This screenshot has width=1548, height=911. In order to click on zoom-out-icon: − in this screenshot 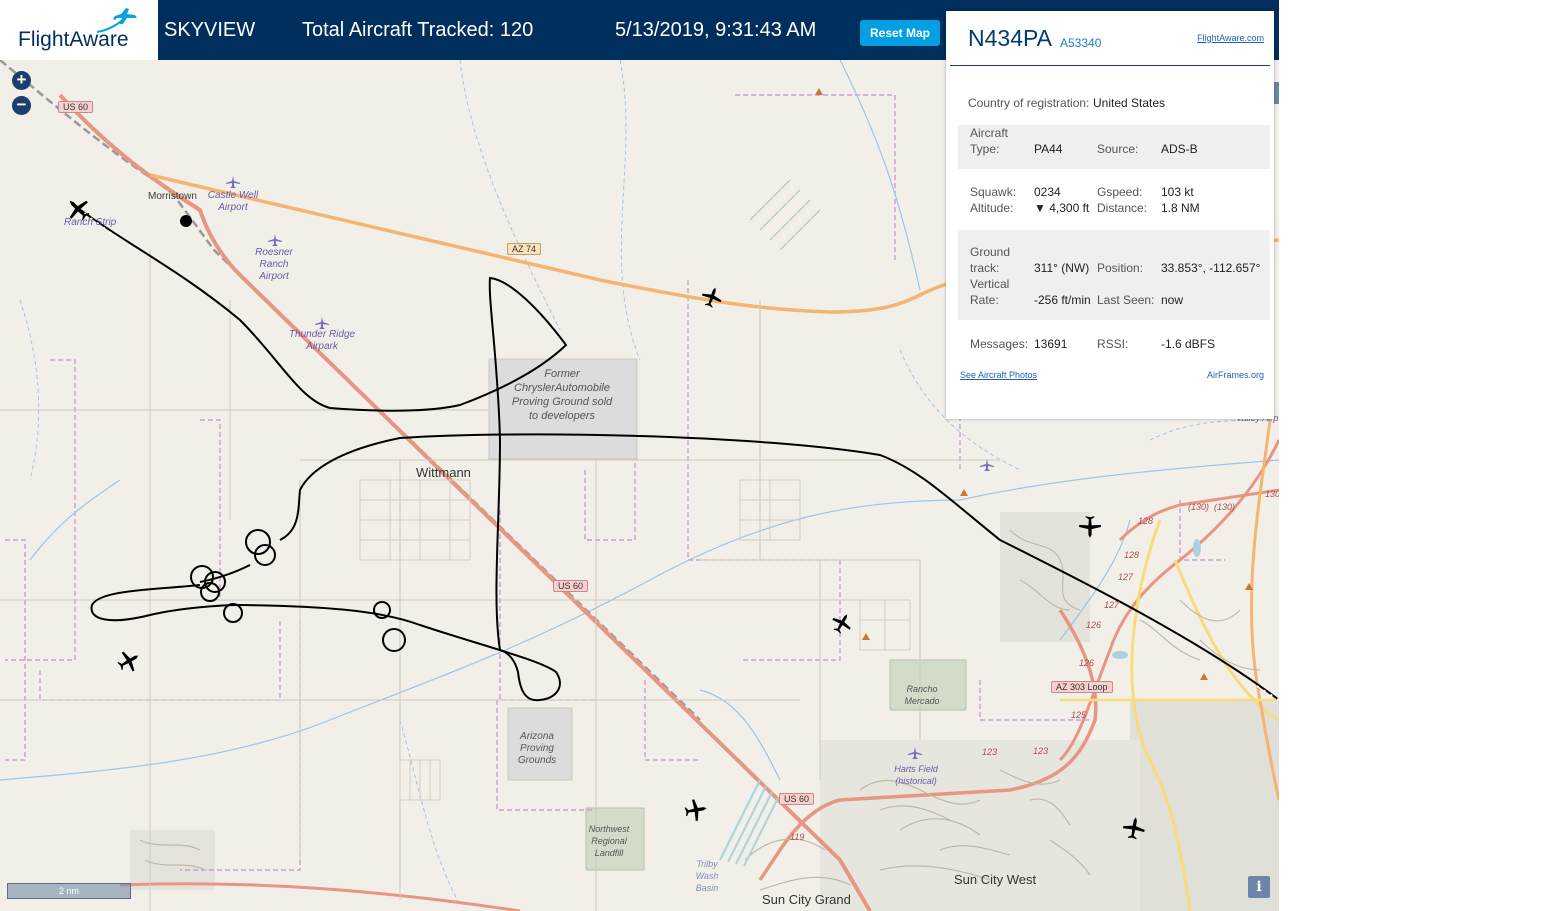, I will do `click(21, 105)`.